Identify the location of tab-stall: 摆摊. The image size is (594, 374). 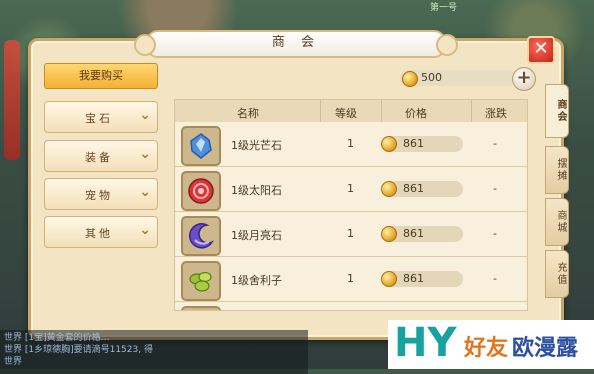
(557, 170).